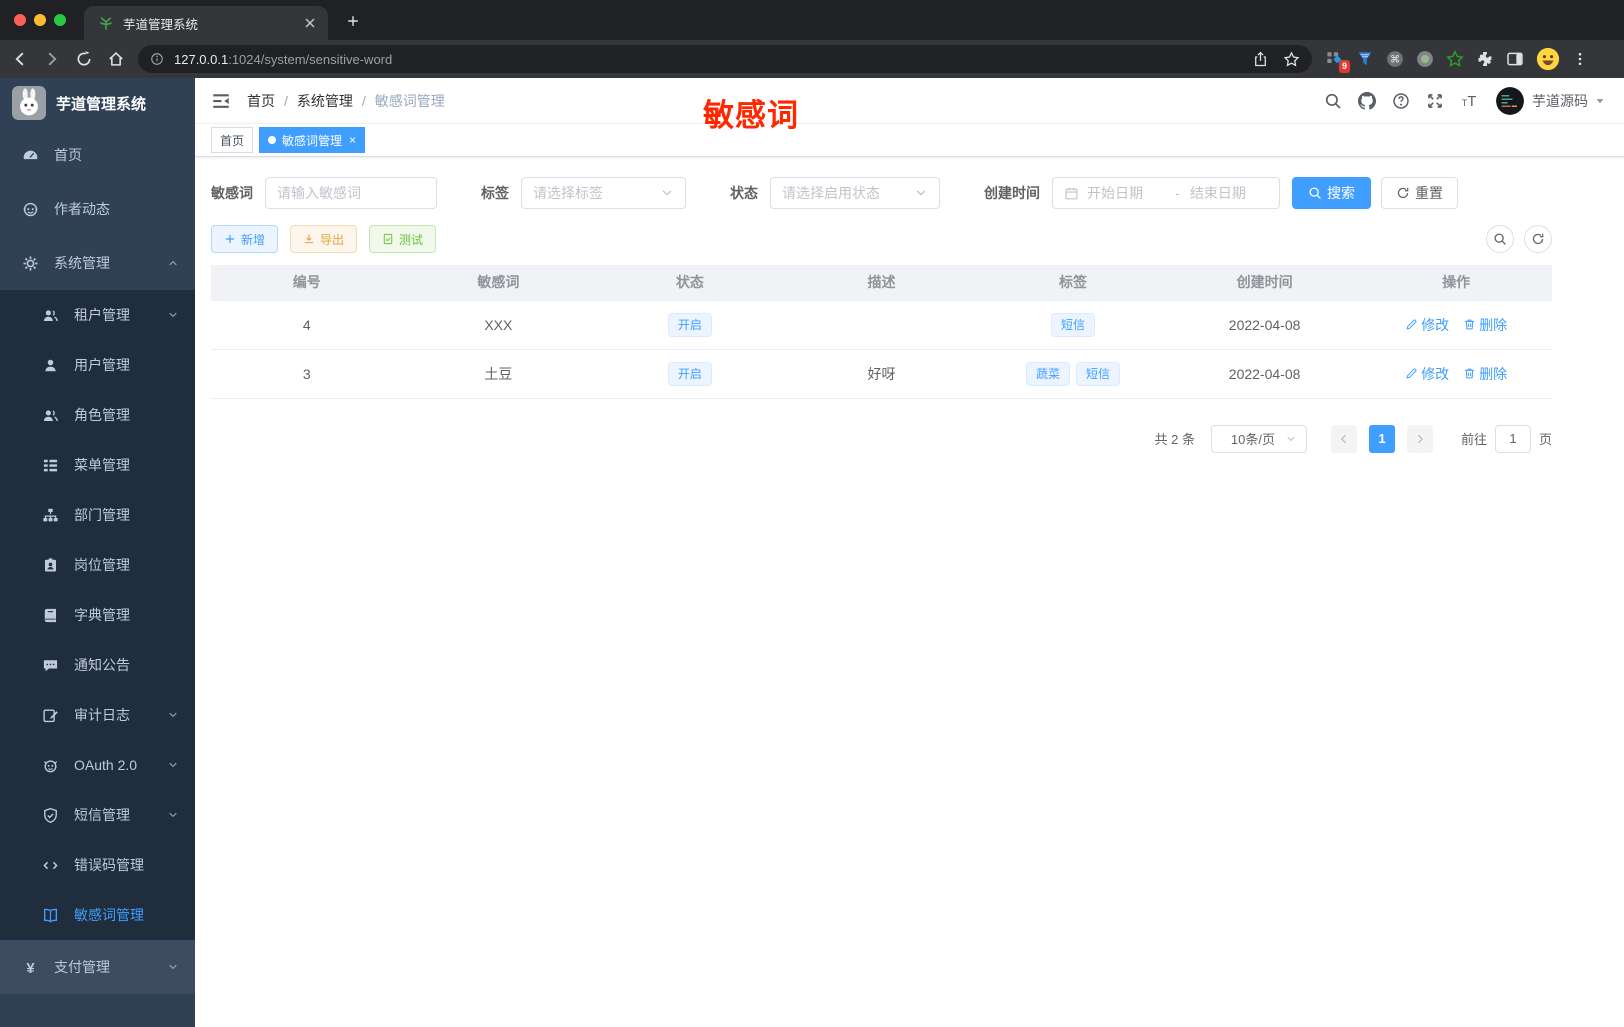 The image size is (1624, 1027). Describe the element at coordinates (116, 59) in the screenshot. I see `home-button` at that location.